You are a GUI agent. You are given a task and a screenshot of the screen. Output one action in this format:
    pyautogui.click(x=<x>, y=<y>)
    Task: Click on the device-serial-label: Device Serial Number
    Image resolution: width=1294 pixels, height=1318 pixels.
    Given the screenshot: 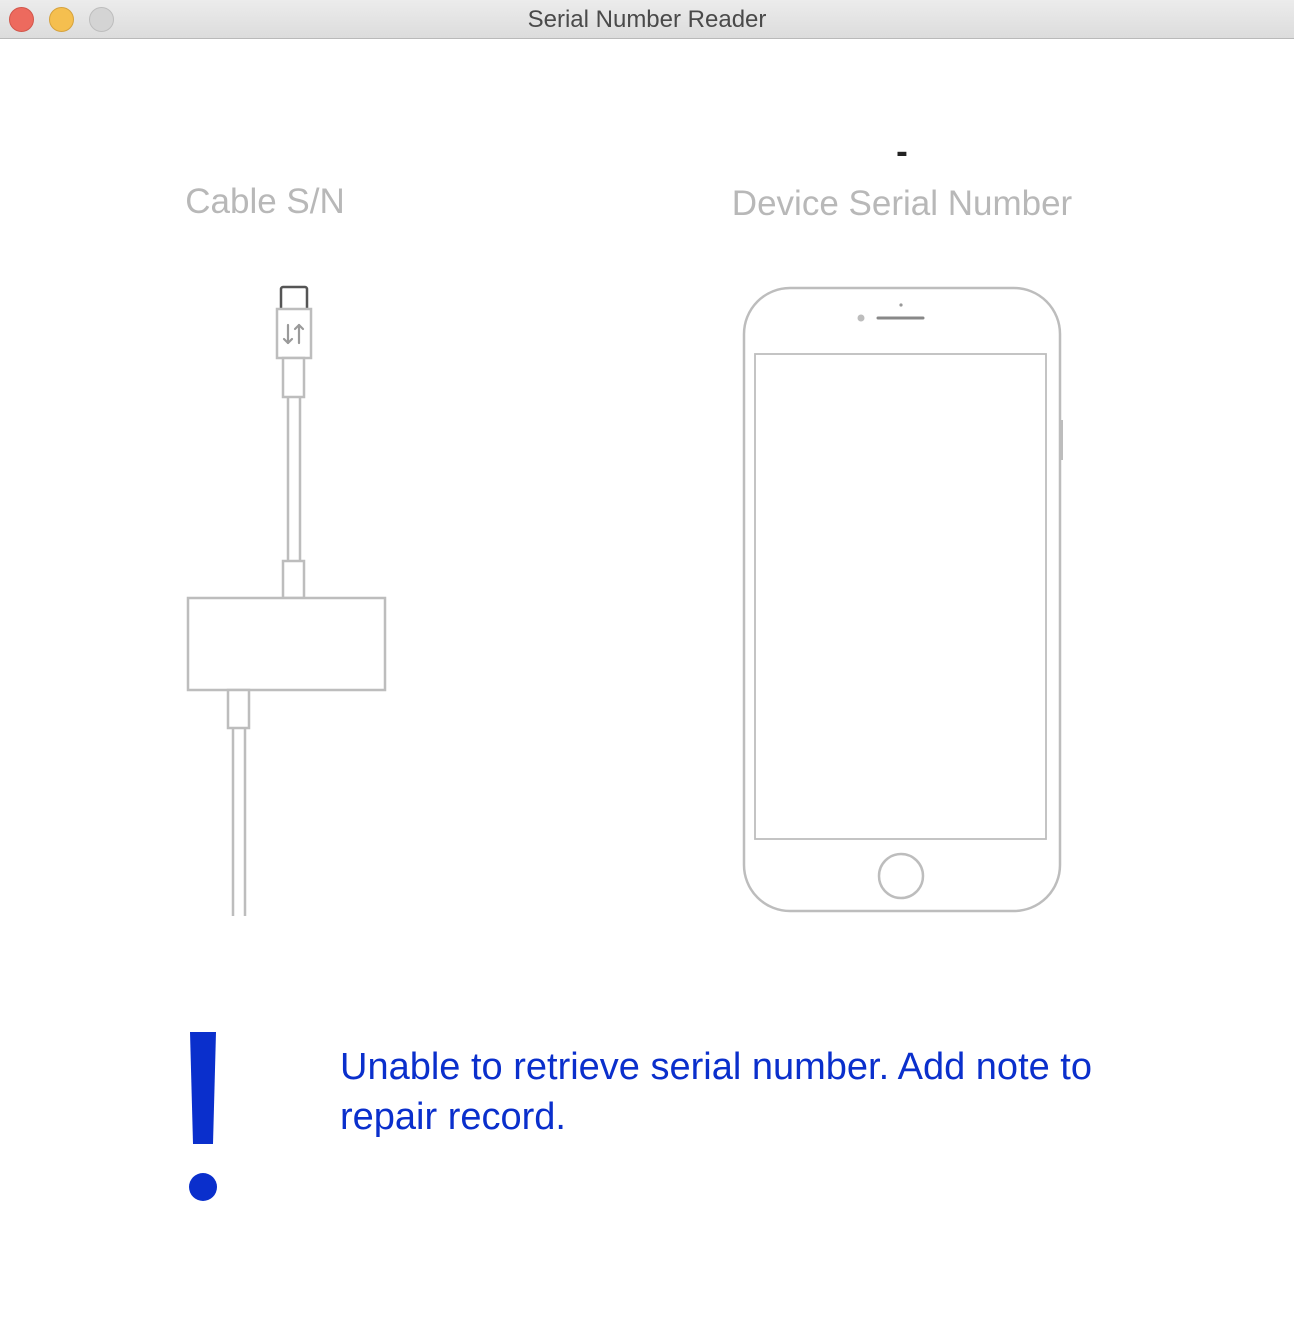 What is the action you would take?
    pyautogui.click(x=902, y=203)
    